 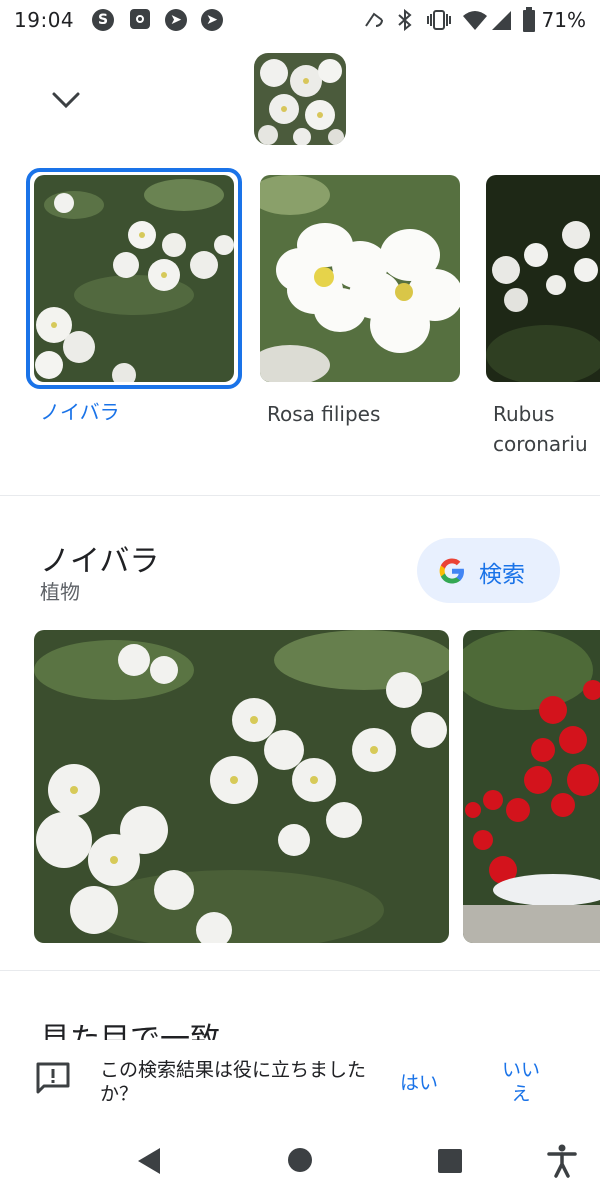 What do you see at coordinates (563, 20) in the screenshot?
I see `battery-percent: 71%` at bounding box center [563, 20].